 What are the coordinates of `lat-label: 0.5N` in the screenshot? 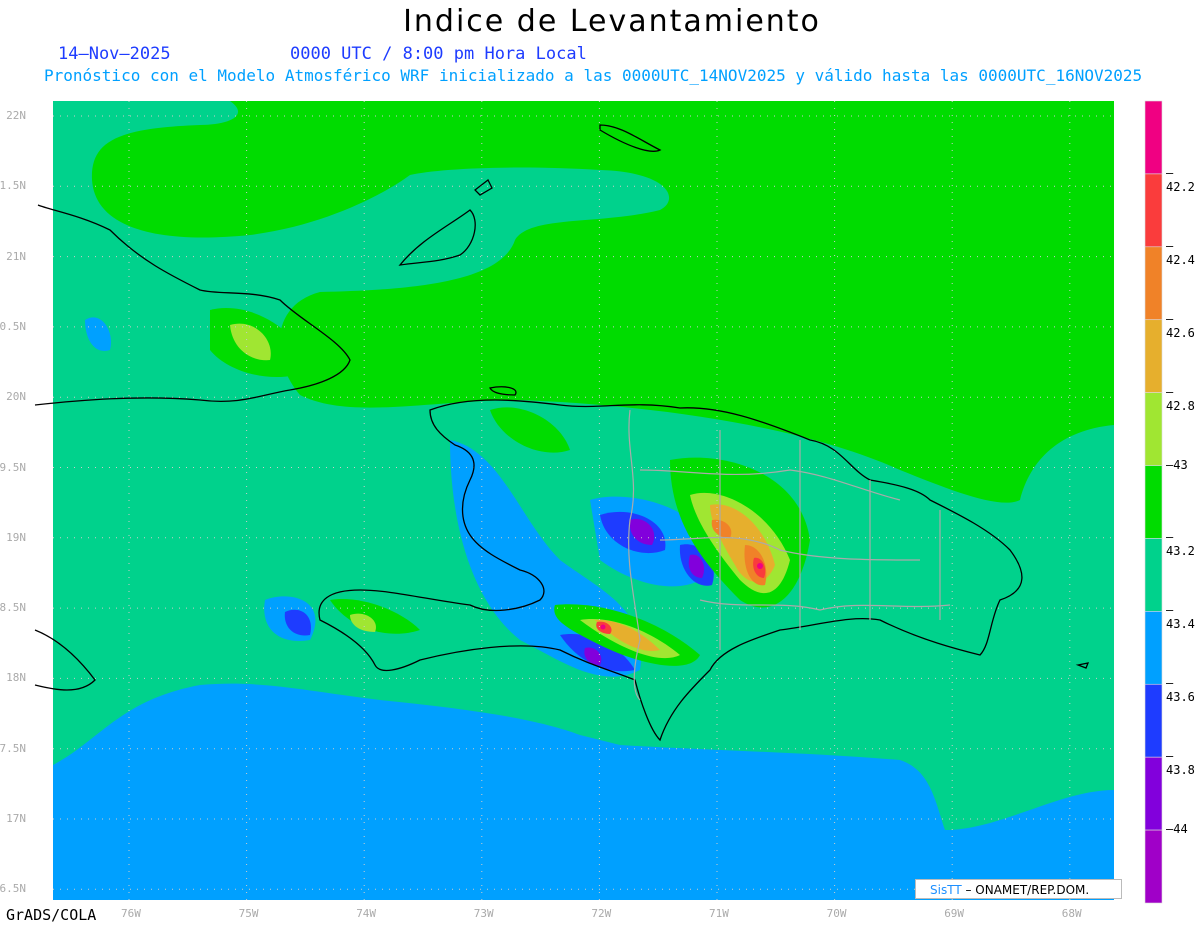 It's located at (13, 326).